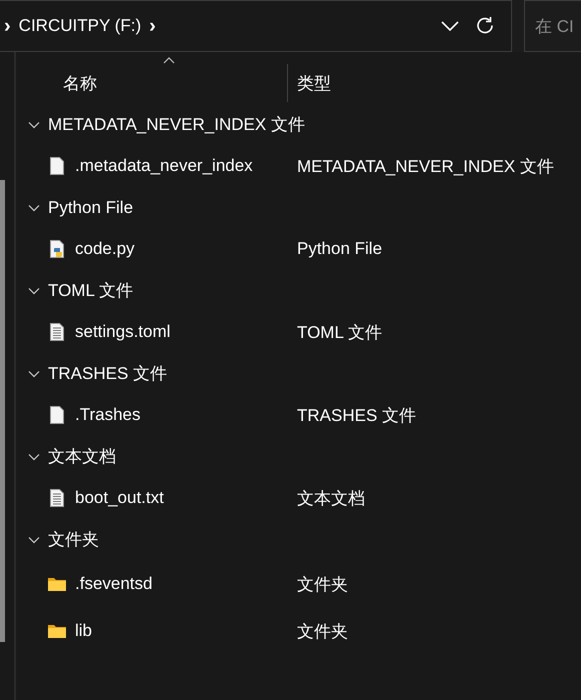  Describe the element at coordinates (176, 124) in the screenshot. I see `group-header: METADATA_NEVER_INDEX 文件` at that location.